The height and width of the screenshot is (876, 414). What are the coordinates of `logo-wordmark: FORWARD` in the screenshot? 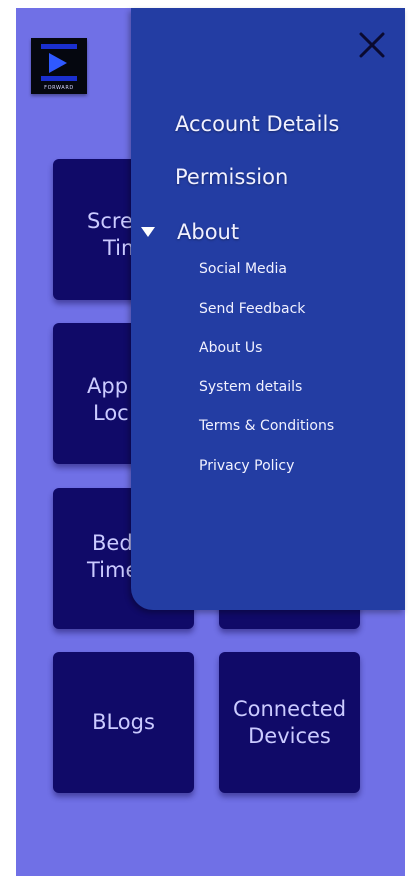 It's located at (59, 88).